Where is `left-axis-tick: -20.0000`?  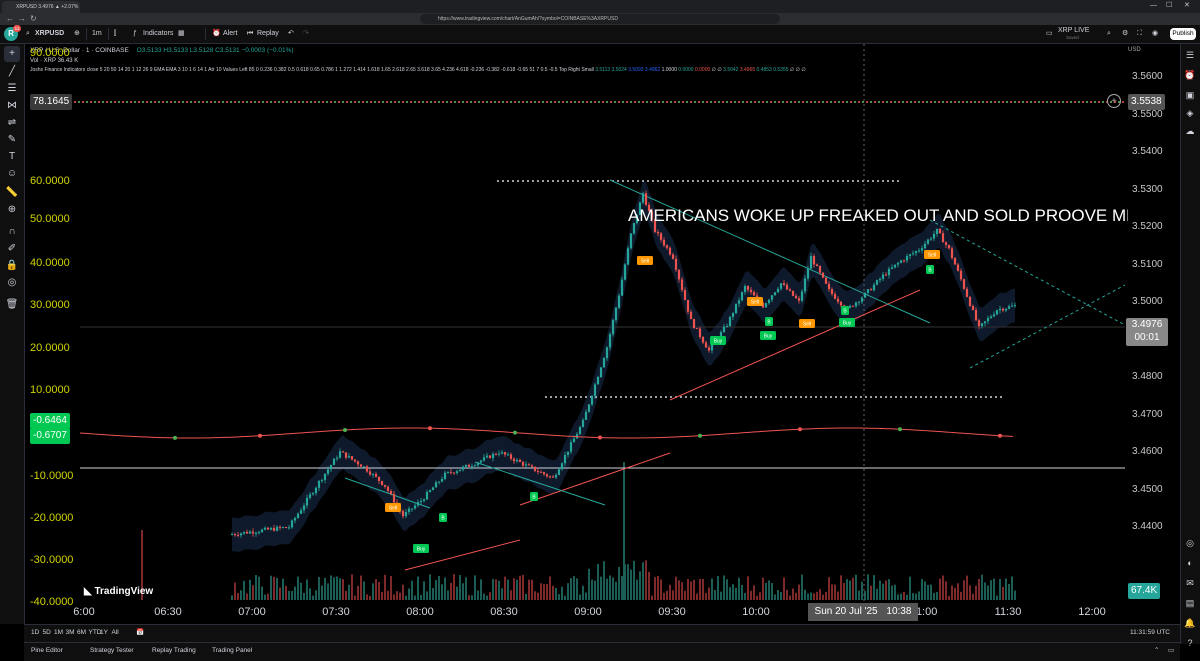 left-axis-tick: -20.0000 is located at coordinates (52, 518).